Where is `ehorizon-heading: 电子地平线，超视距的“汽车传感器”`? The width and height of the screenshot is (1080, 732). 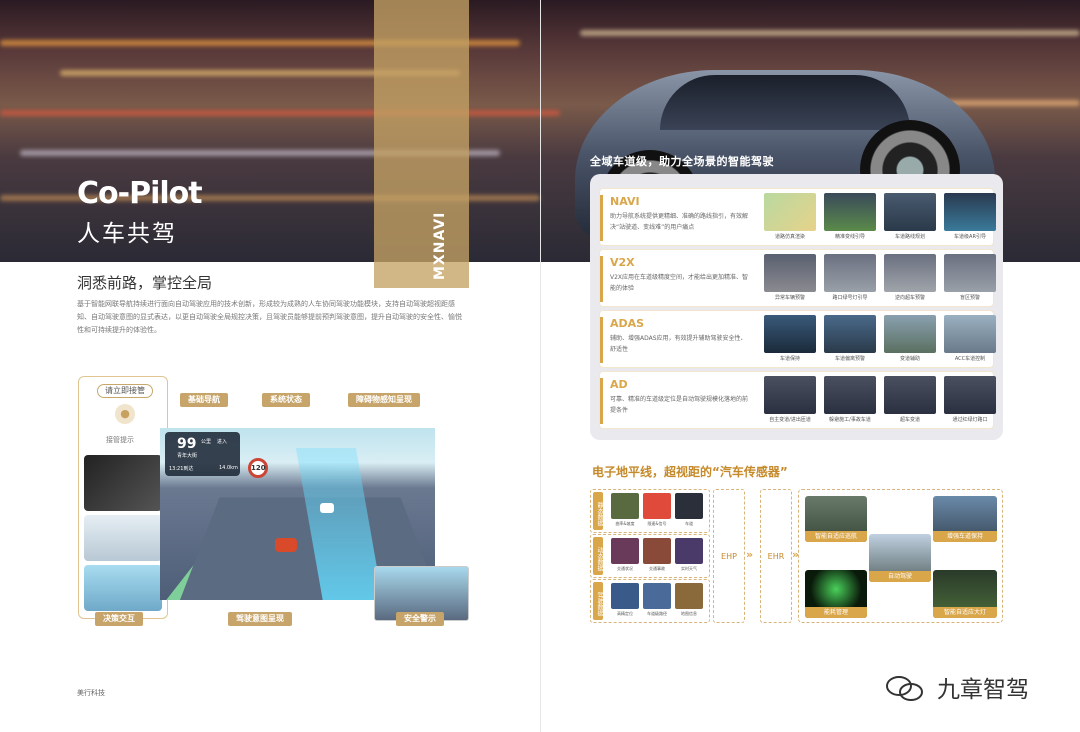
ehorizon-heading: 电子地平线，超视距的“汽车传感器” is located at coordinates (690, 472).